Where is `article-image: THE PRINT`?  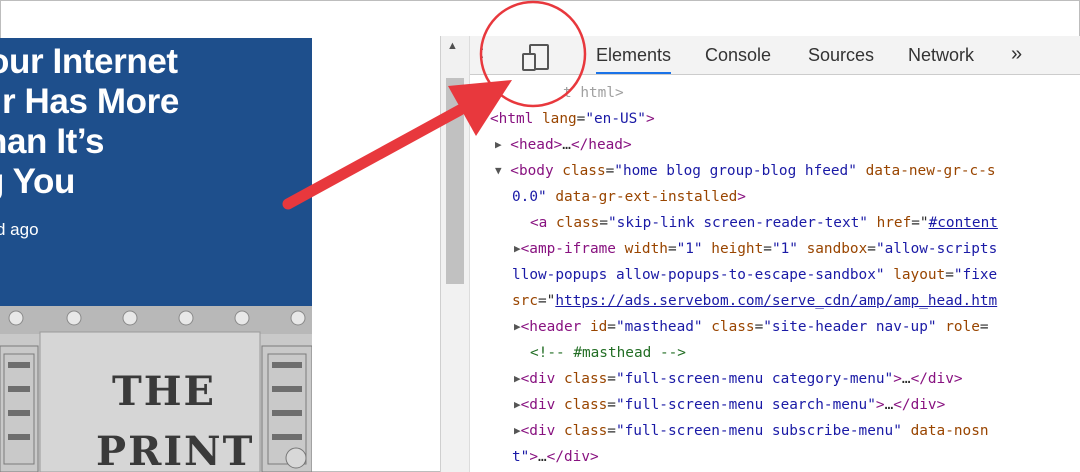
article-image: THE PRINT is located at coordinates (156, 389).